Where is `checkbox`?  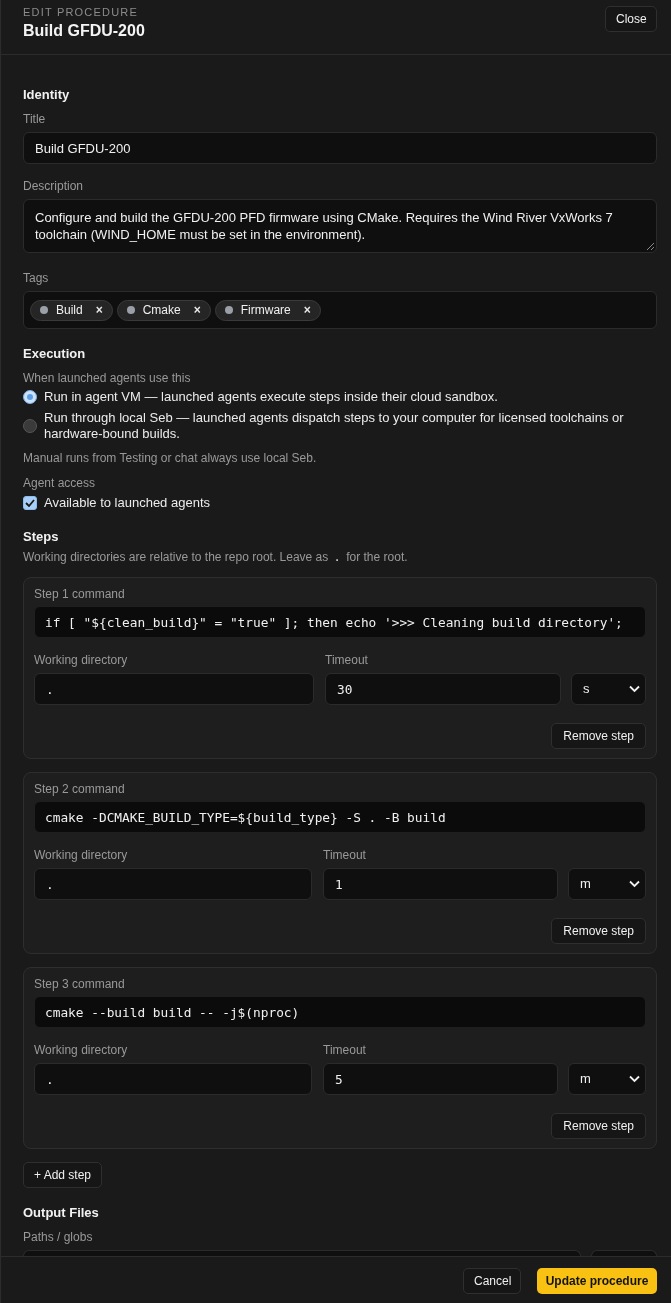
checkbox is located at coordinates (30, 503).